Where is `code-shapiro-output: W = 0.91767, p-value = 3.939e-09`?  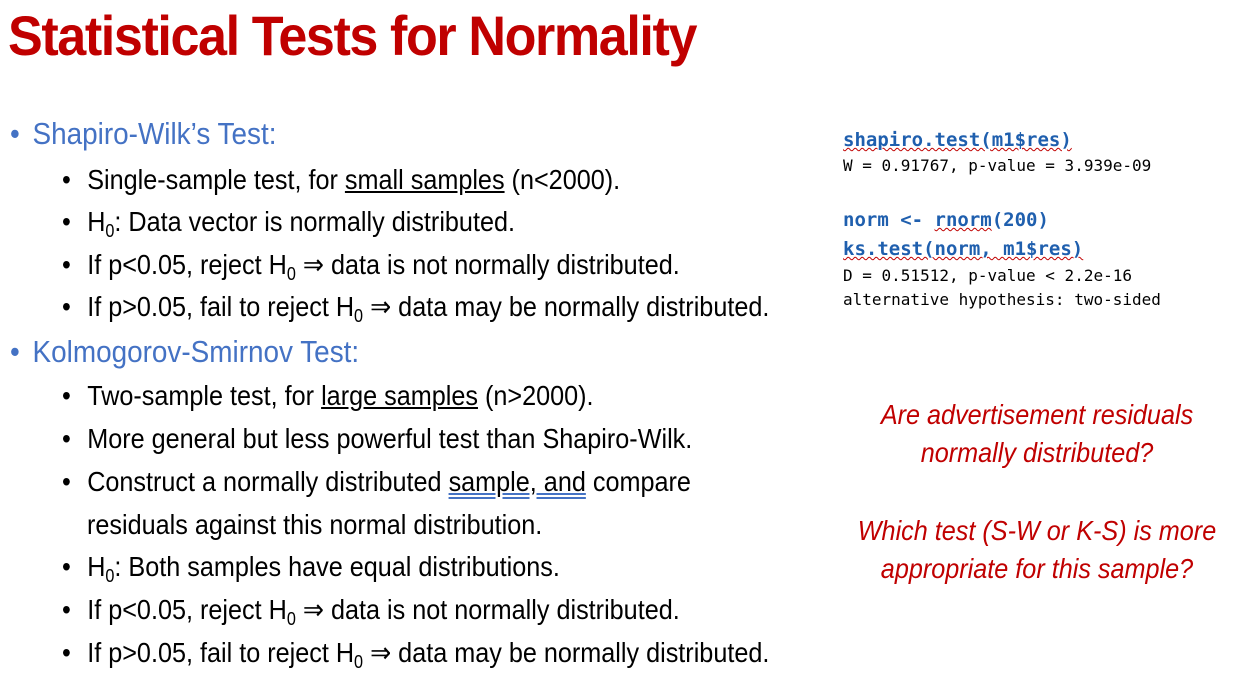 code-shapiro-output: W = 0.91767, p-value = 3.939e-09 is located at coordinates (997, 165).